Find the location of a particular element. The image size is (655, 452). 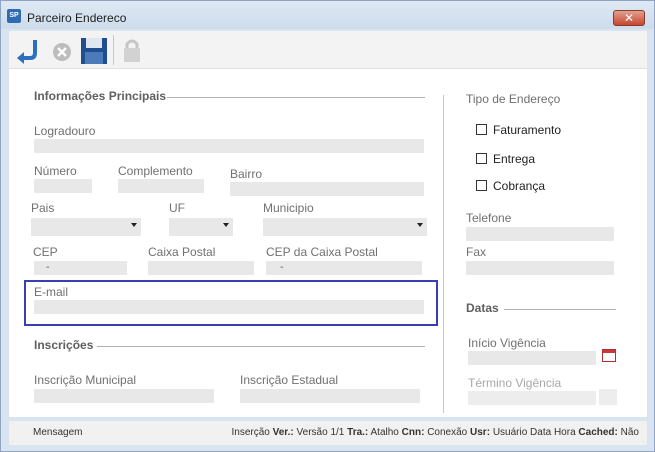

cancel-button is located at coordinates (62, 50).